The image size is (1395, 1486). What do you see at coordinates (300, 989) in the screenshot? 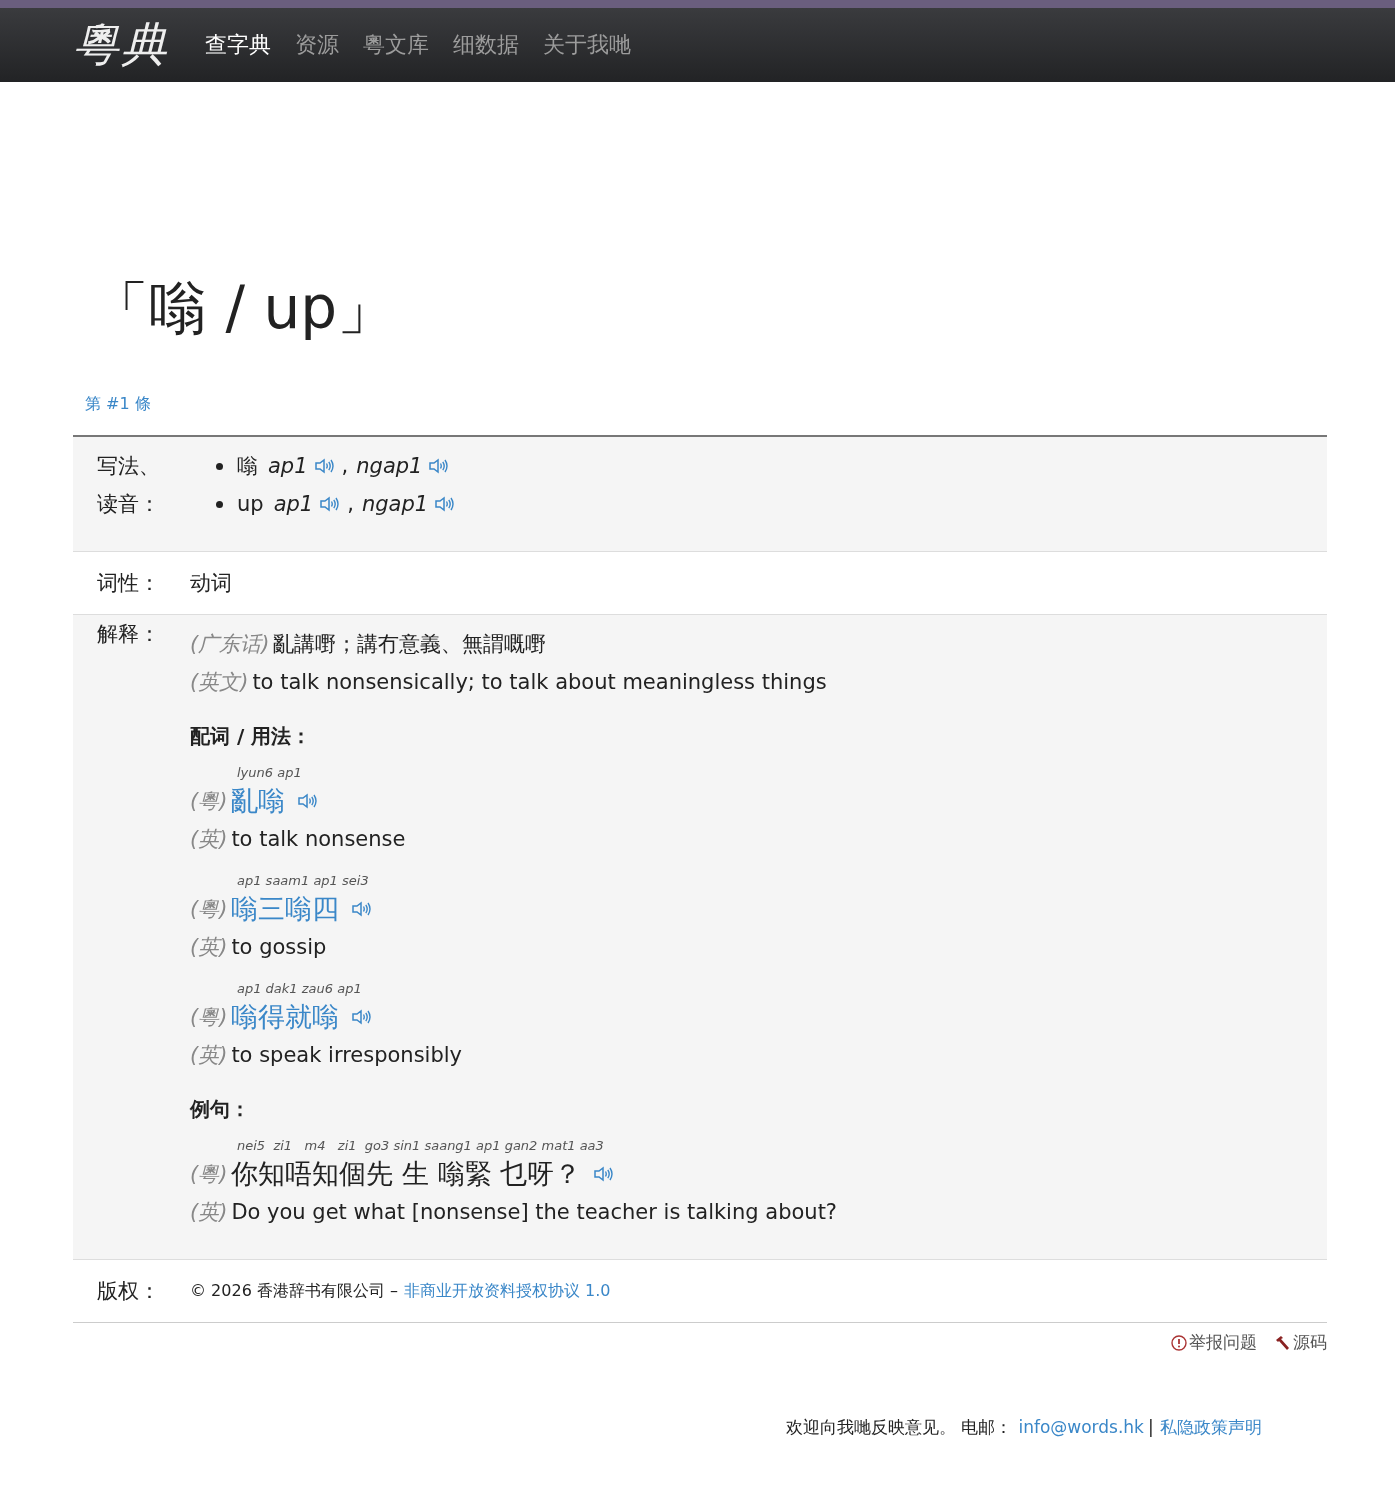
I see `jyutping-text: ap1 dak1 zau6 ap1` at bounding box center [300, 989].